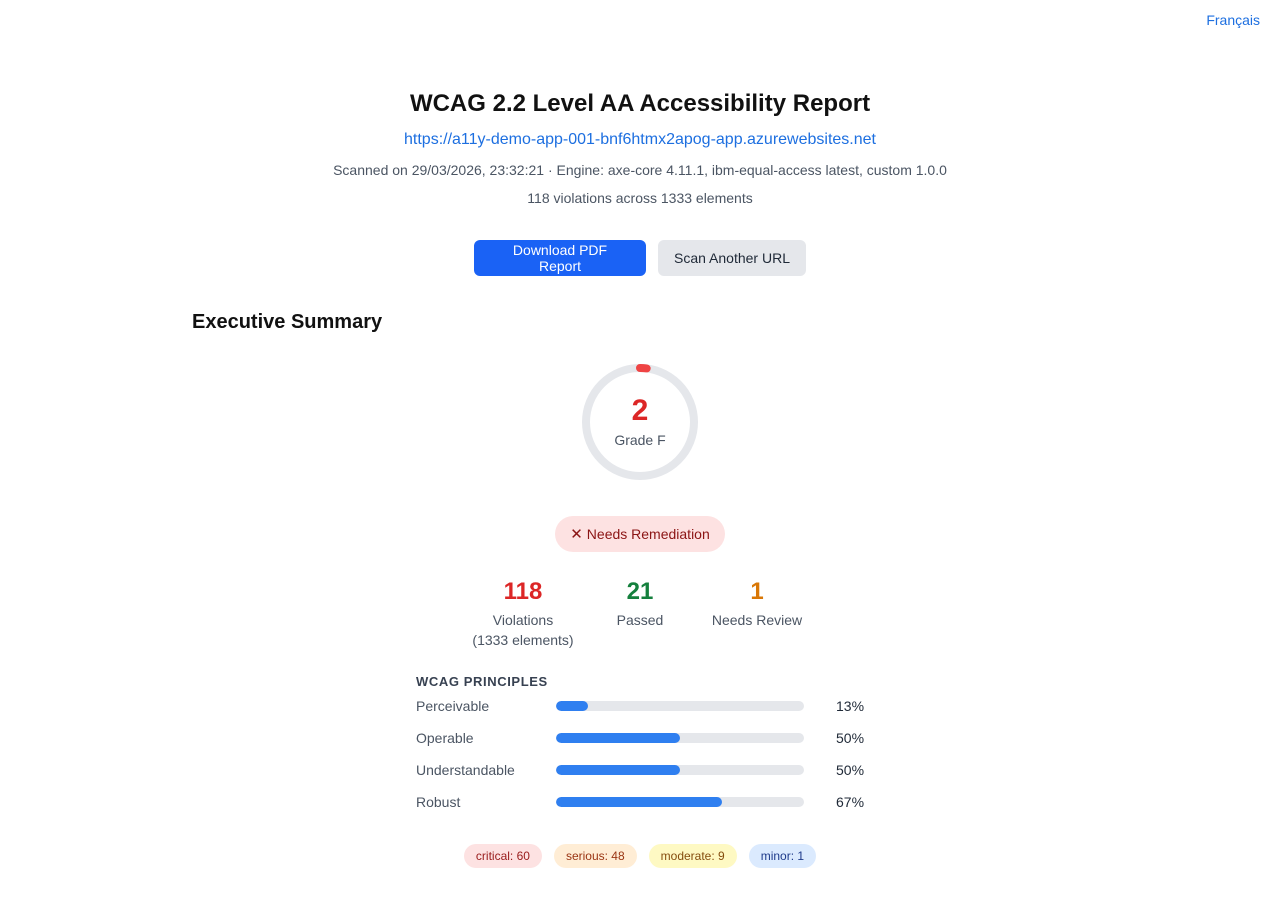 This screenshot has height=900, width=1280. I want to click on principle-row-operable: Operable 50%, so click(646, 738).